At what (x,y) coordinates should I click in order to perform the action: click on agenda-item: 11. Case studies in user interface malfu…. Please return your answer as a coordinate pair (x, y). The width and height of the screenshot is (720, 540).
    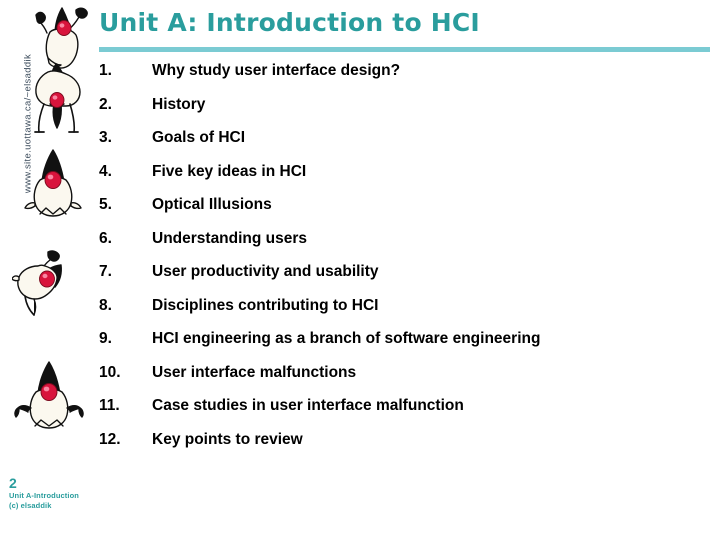
    Looking at the image, I should click on (406, 414).